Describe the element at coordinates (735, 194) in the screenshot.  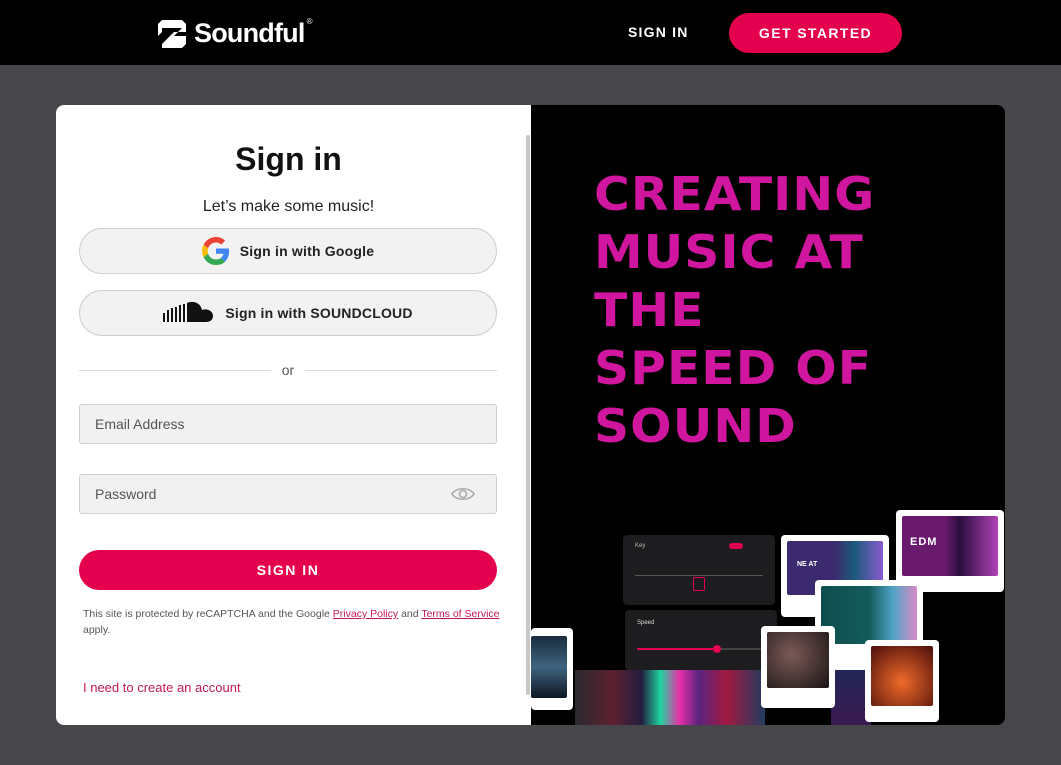
I see `headline-line: CREATING` at that location.